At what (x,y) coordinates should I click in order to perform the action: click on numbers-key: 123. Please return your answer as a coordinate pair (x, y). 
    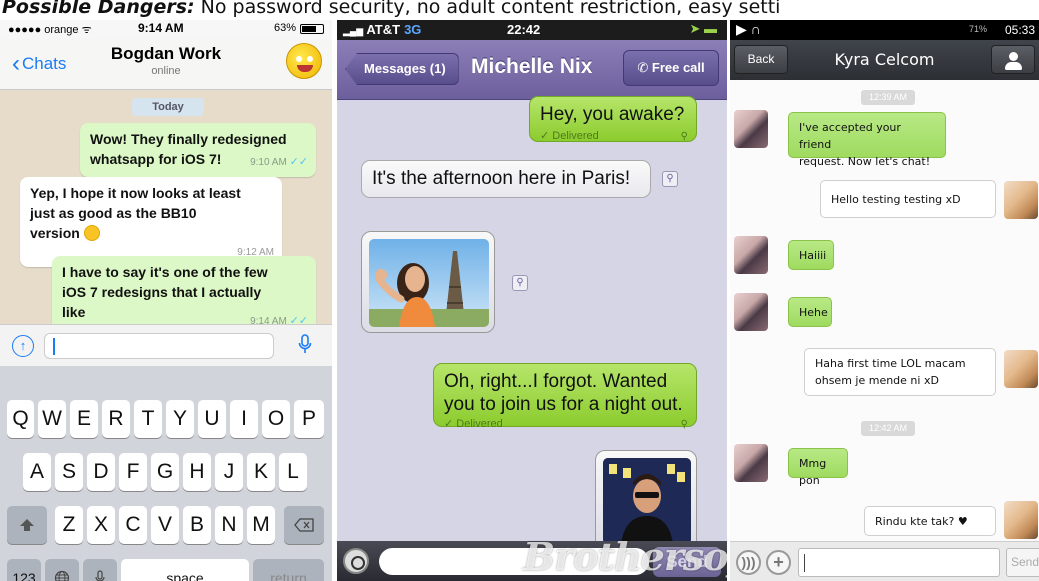
    Looking at the image, I should click on (24, 570).